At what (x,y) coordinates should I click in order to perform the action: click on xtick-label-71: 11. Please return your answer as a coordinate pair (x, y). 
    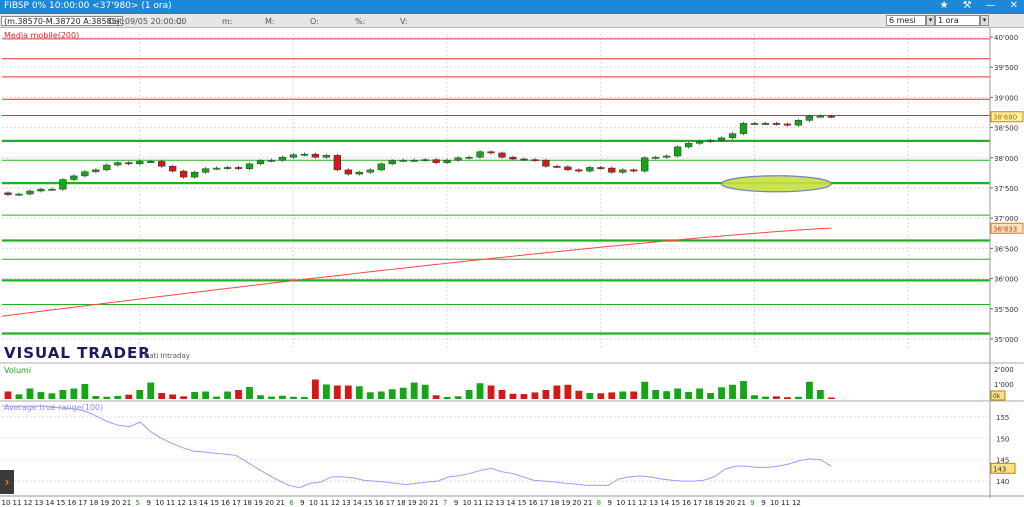
    Looking at the image, I should click on (785, 503).